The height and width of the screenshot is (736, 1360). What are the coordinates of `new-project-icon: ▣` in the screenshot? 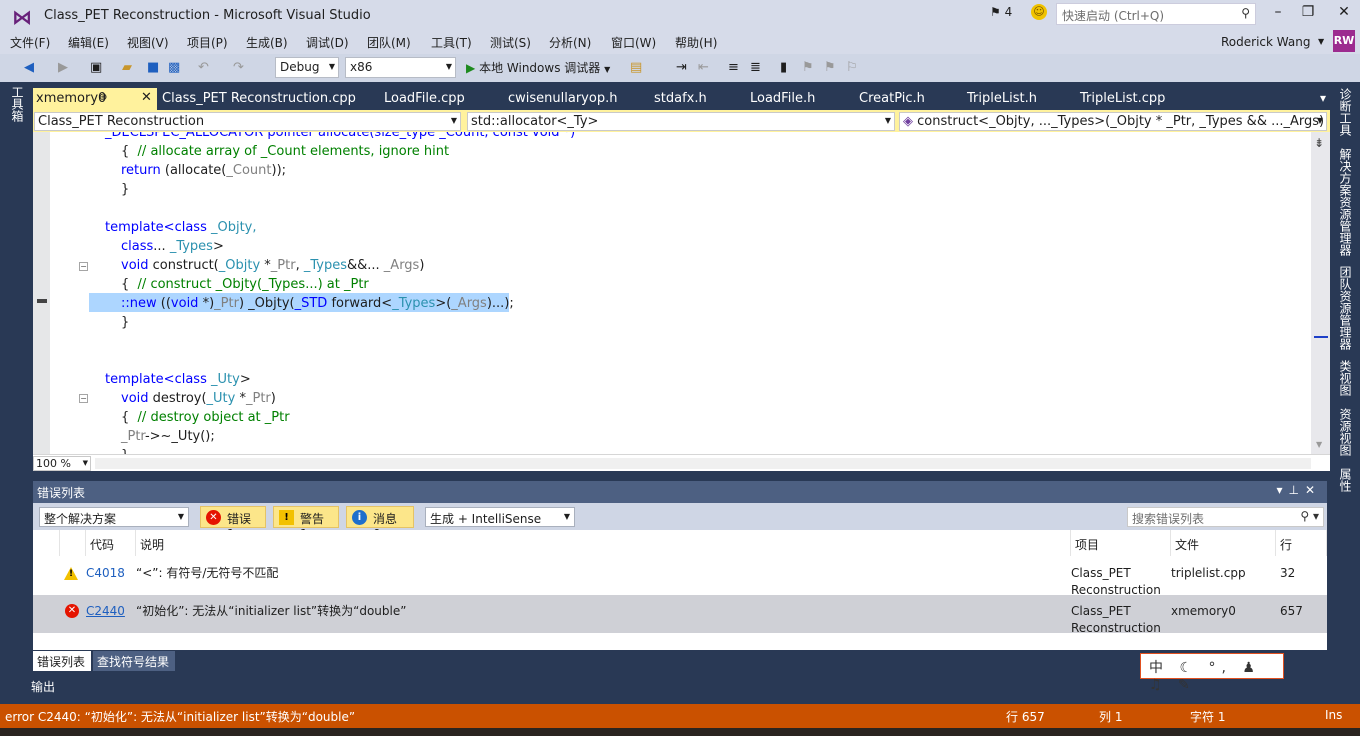 It's located at (96, 67).